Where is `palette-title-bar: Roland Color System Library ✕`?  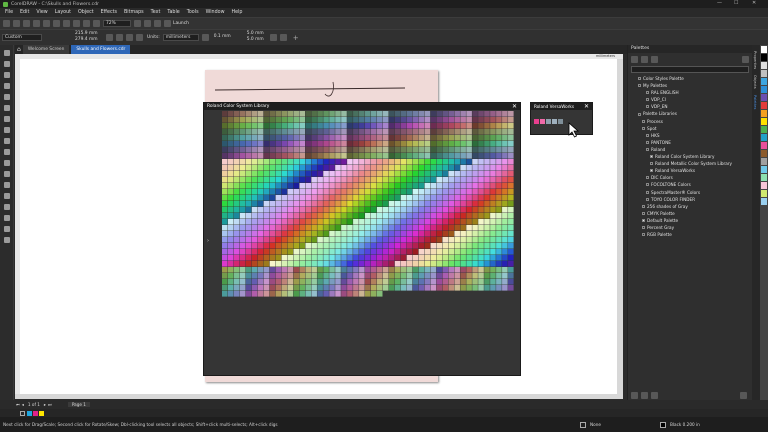
palette-title-bar: Roland Color System Library ✕ is located at coordinates (362, 106).